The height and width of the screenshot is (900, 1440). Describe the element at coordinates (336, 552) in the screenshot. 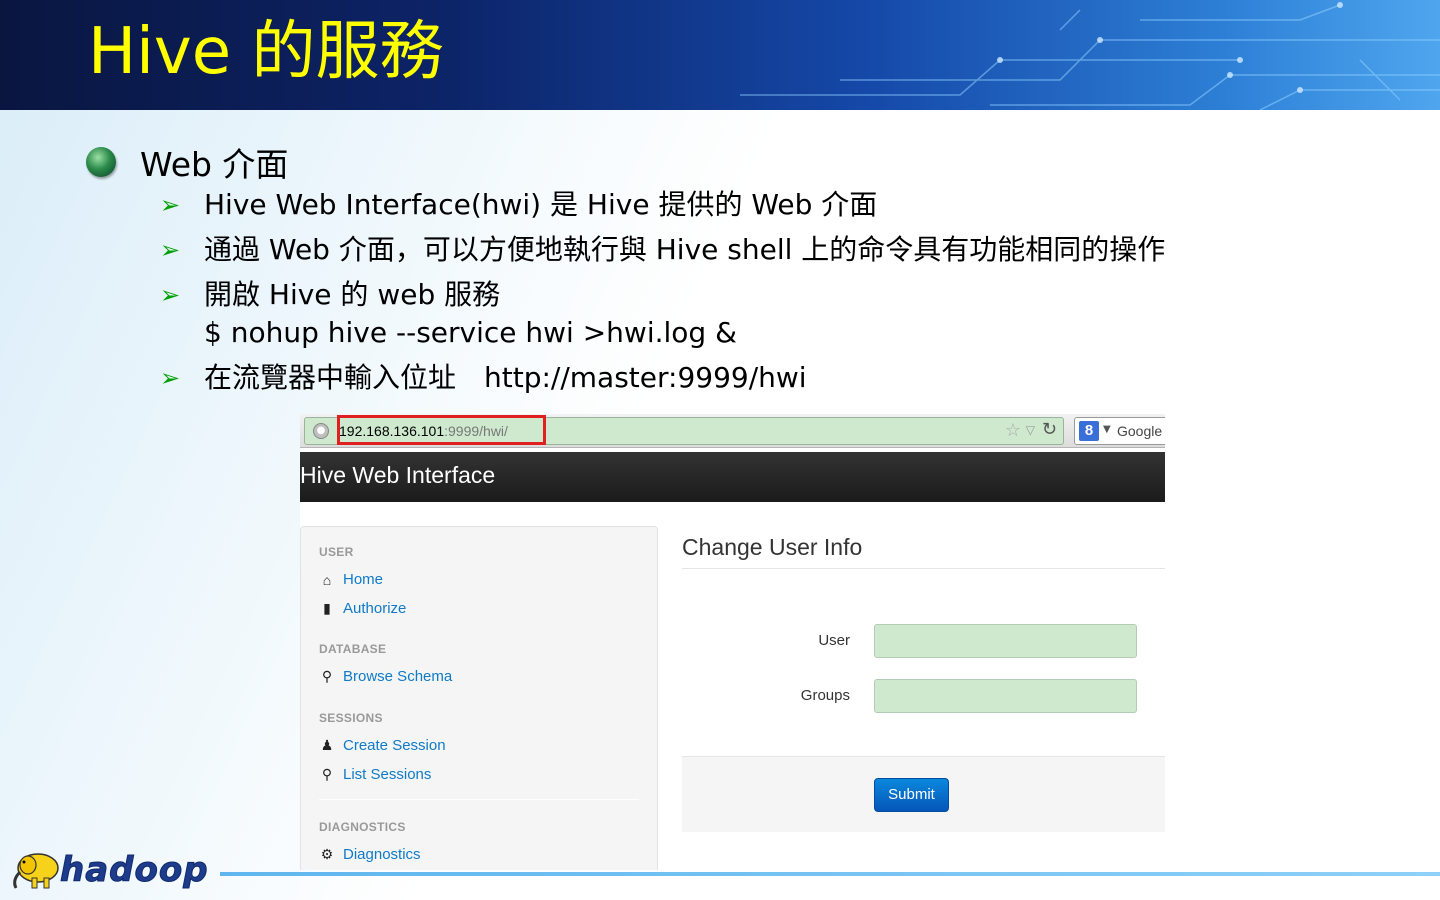

I see `sidebar-header-user: USER` at that location.